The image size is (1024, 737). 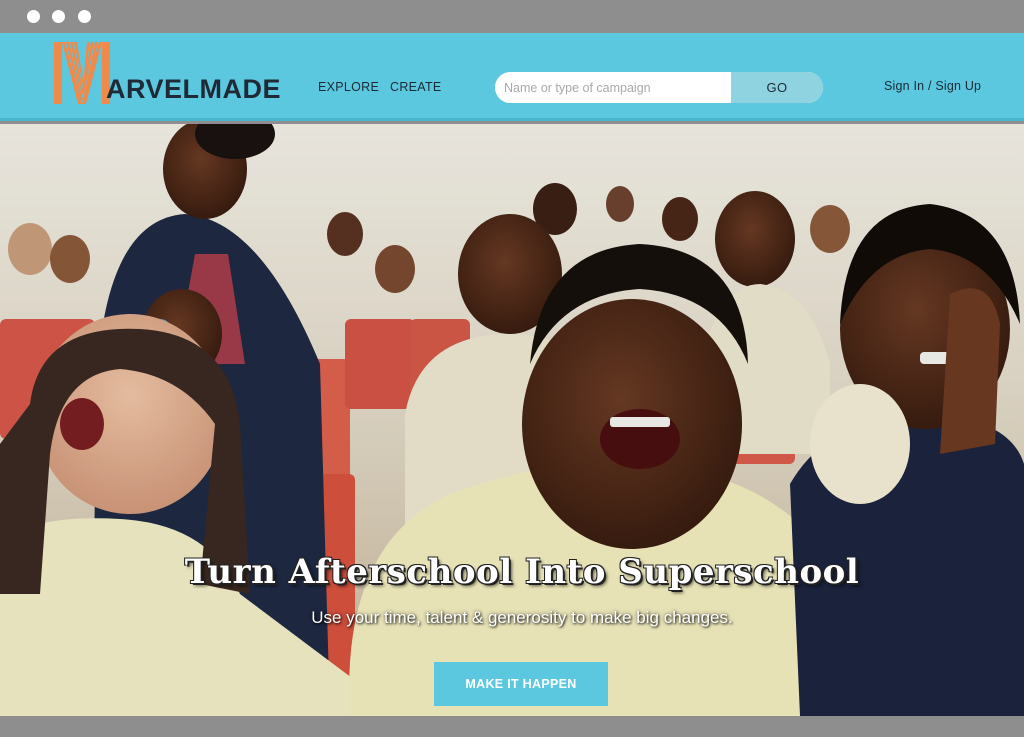 I want to click on nav-explore-link: EXPLORE, so click(x=348, y=87).